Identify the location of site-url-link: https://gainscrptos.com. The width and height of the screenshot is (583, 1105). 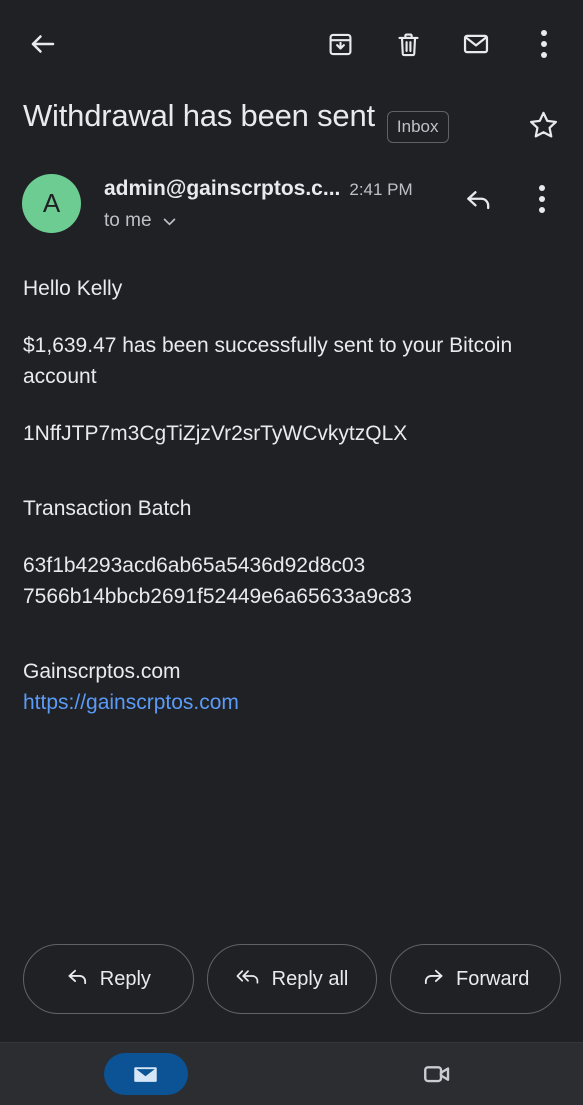
(131, 702).